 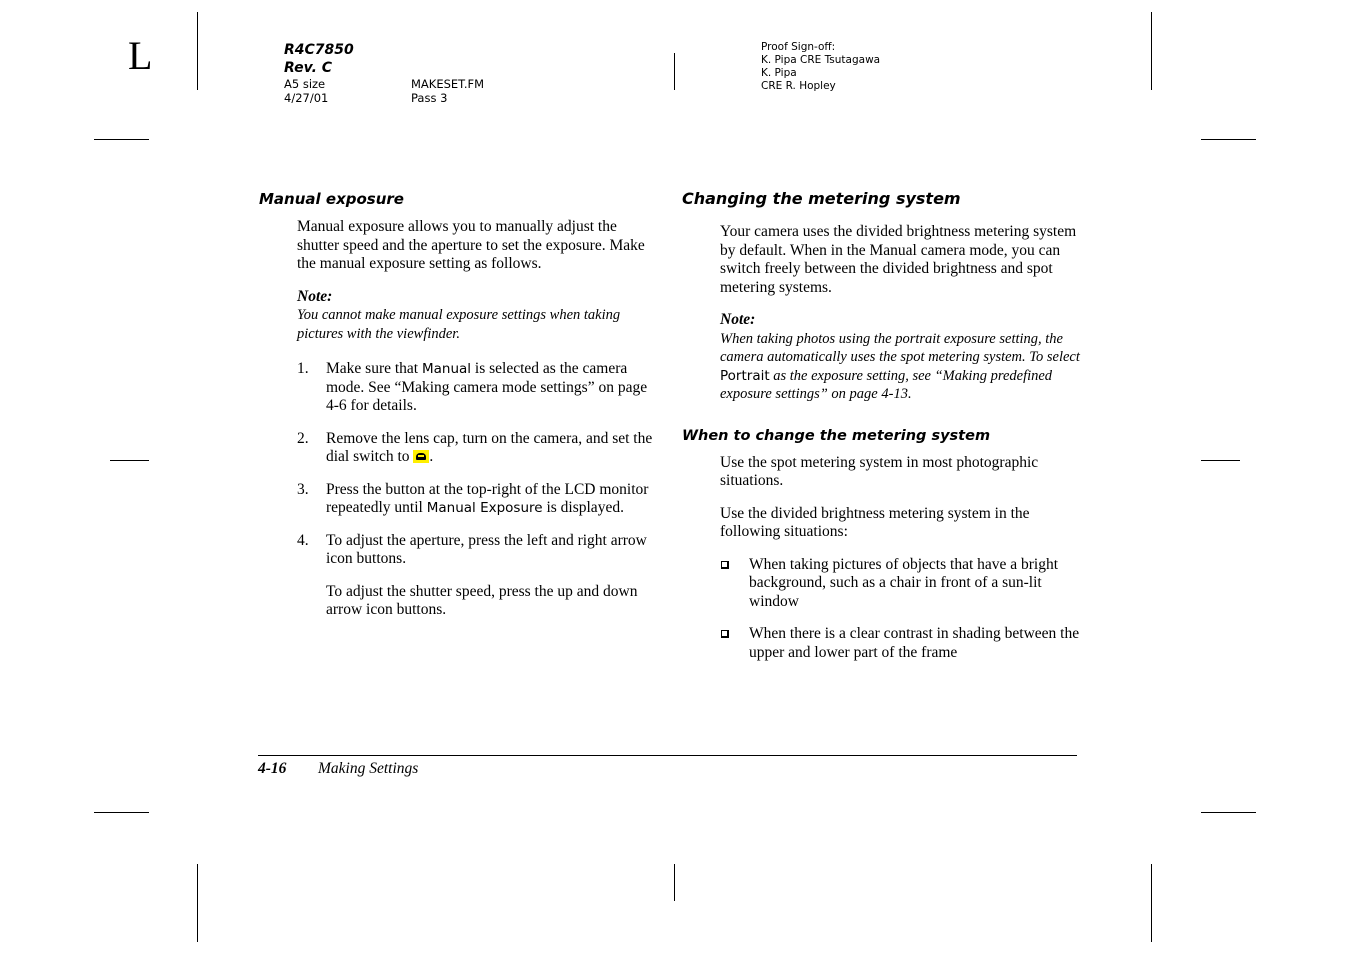 I want to click on signoff-line: K. Pipa, so click(x=779, y=73).